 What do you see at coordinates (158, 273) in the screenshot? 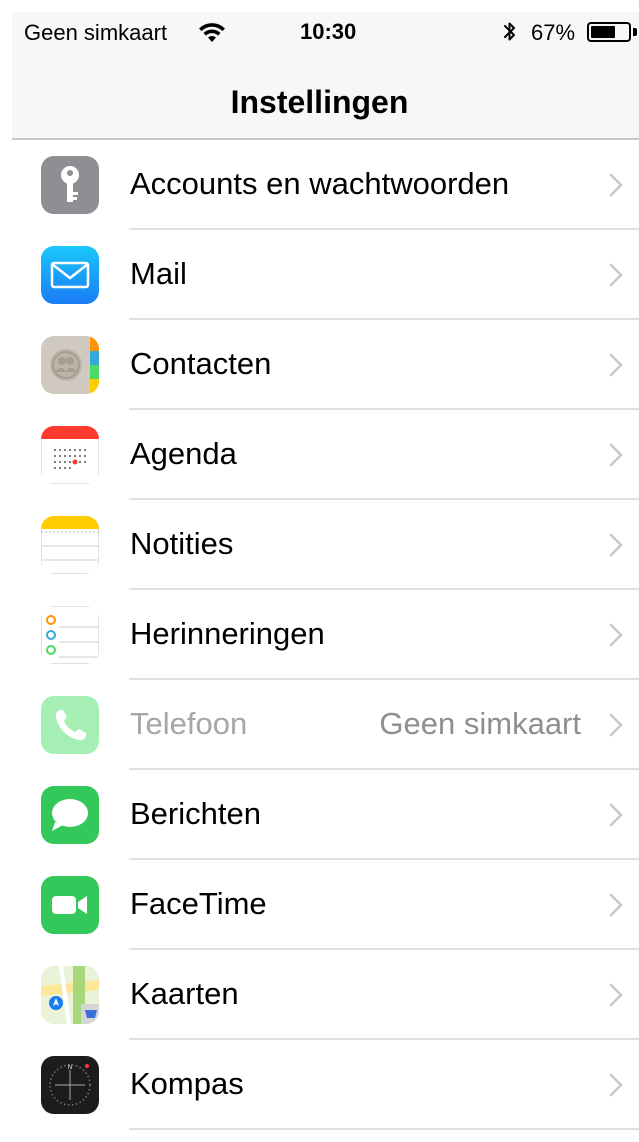
I see `settings-row-label: Mail` at bounding box center [158, 273].